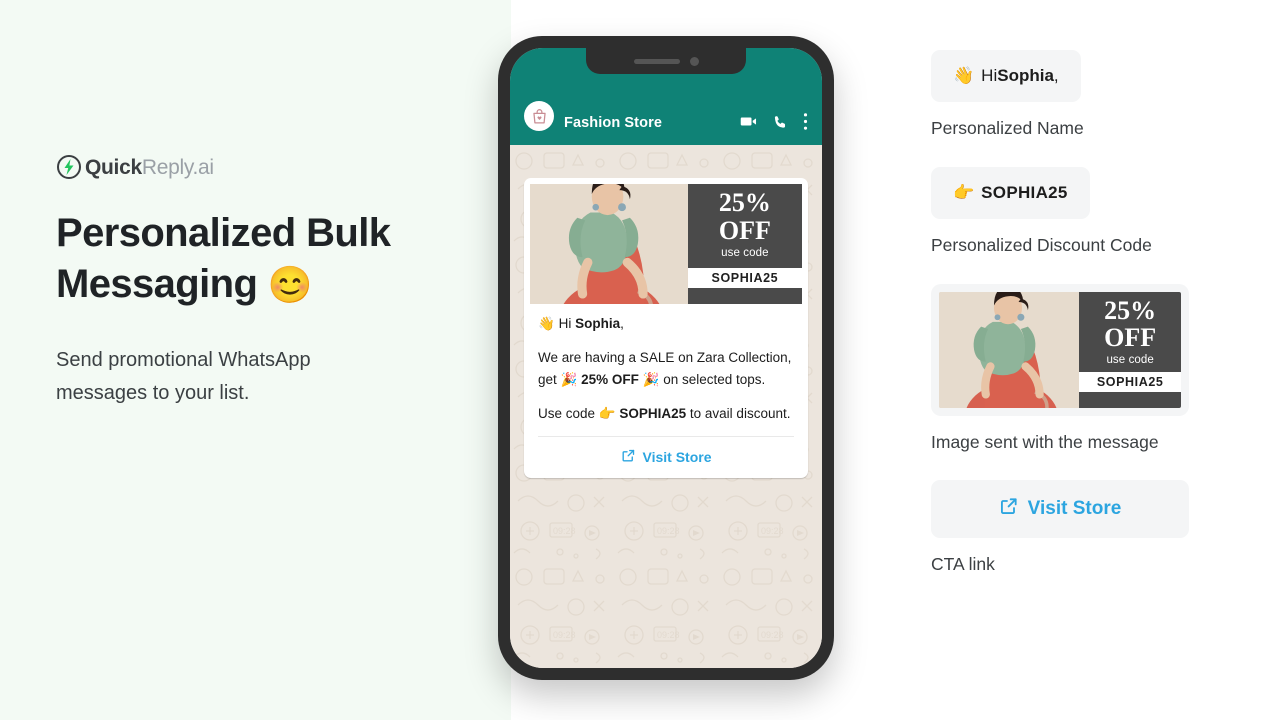 The height and width of the screenshot is (720, 1280). I want to click on card-suffix: ,, so click(1056, 75).